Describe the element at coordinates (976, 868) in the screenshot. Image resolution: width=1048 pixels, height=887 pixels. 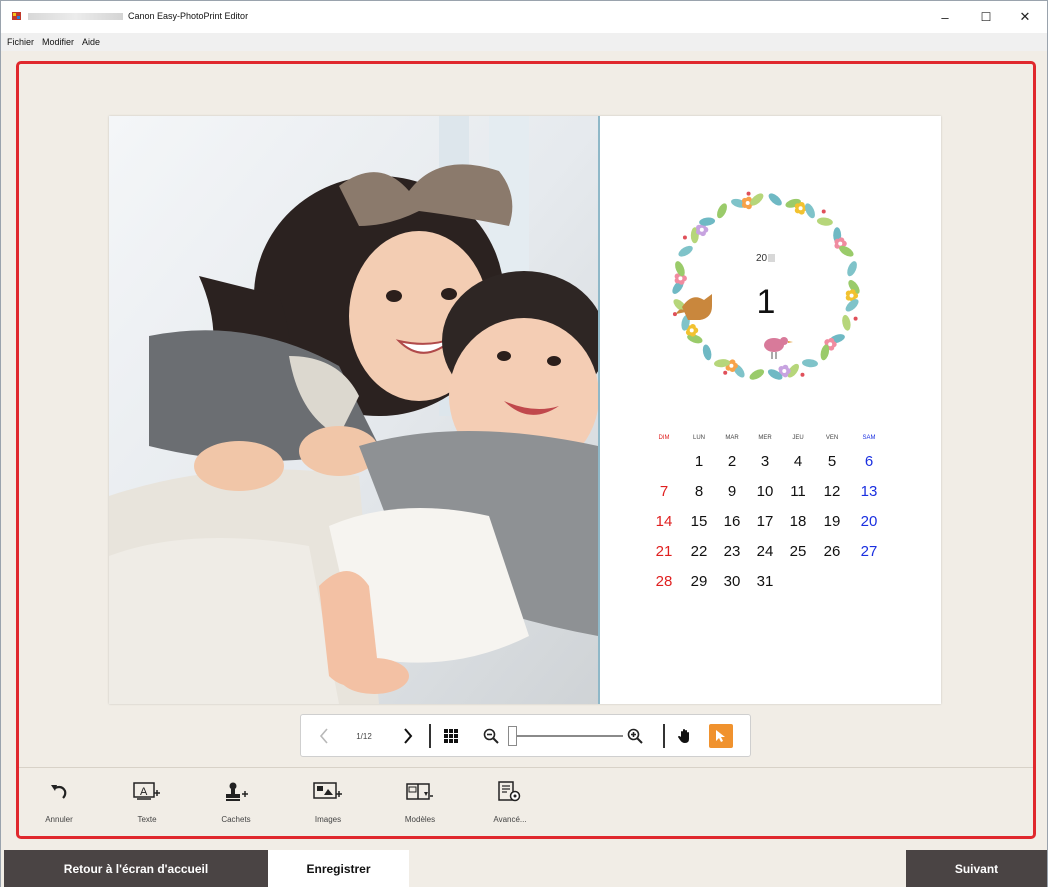
I see `next-button: Suivant` at that location.